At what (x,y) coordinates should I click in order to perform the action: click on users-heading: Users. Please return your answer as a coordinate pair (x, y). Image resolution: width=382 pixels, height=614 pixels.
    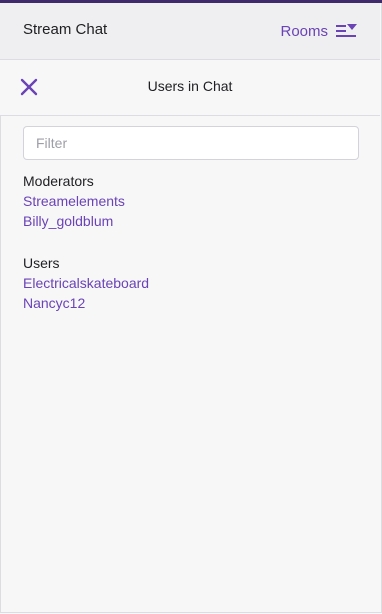
    Looking at the image, I should click on (41, 263).